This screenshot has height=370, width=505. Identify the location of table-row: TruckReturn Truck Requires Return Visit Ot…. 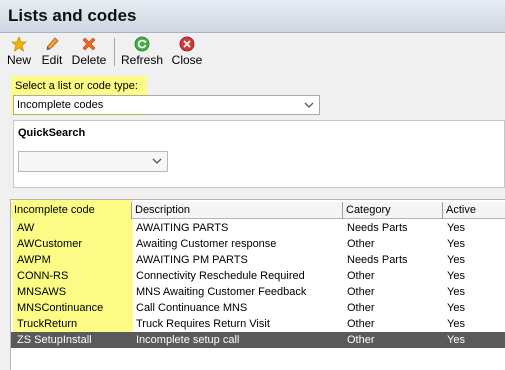
(258, 324).